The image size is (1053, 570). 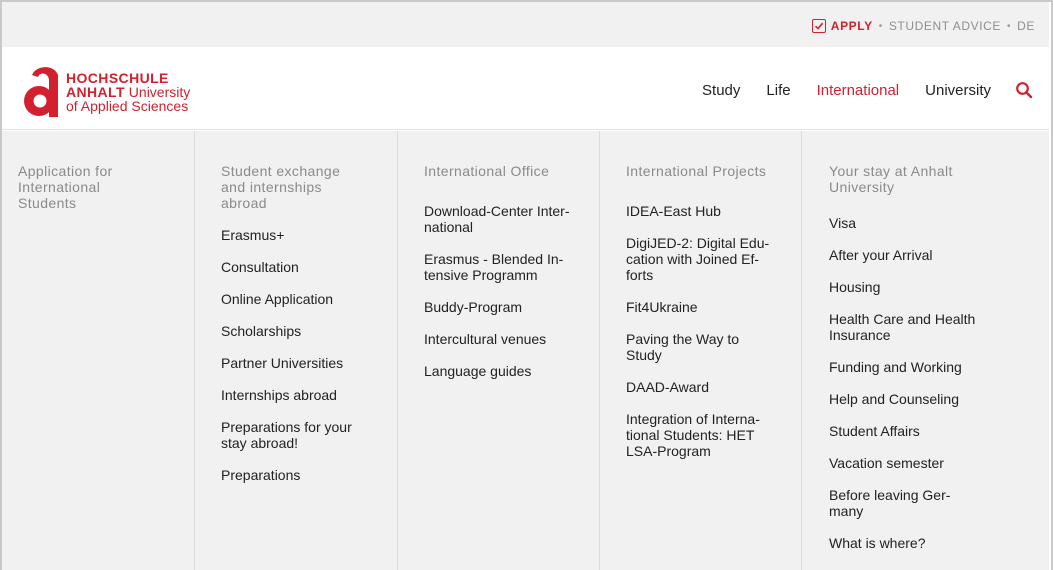 I want to click on menu-link: Visa, so click(x=939, y=223).